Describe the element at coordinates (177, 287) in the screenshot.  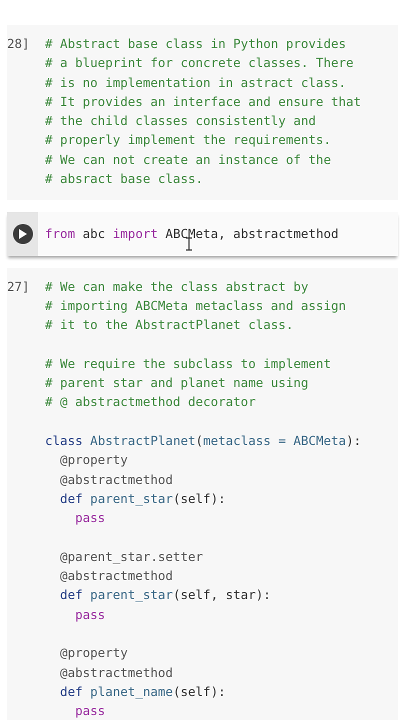
I see `code-line: # We can make the class abstract by` at that location.